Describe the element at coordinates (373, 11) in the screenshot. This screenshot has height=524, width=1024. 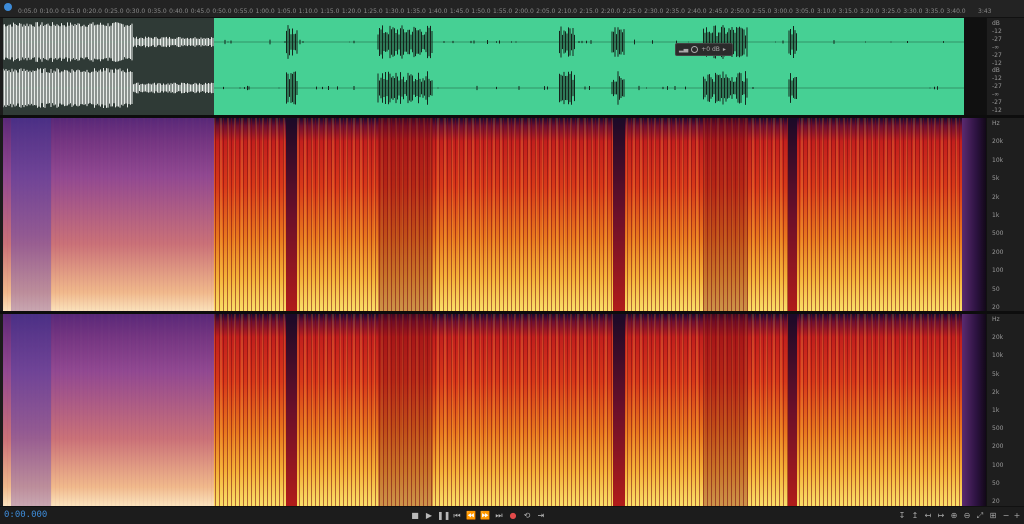
I see `ruler-tick-label: 1:25.0` at that location.